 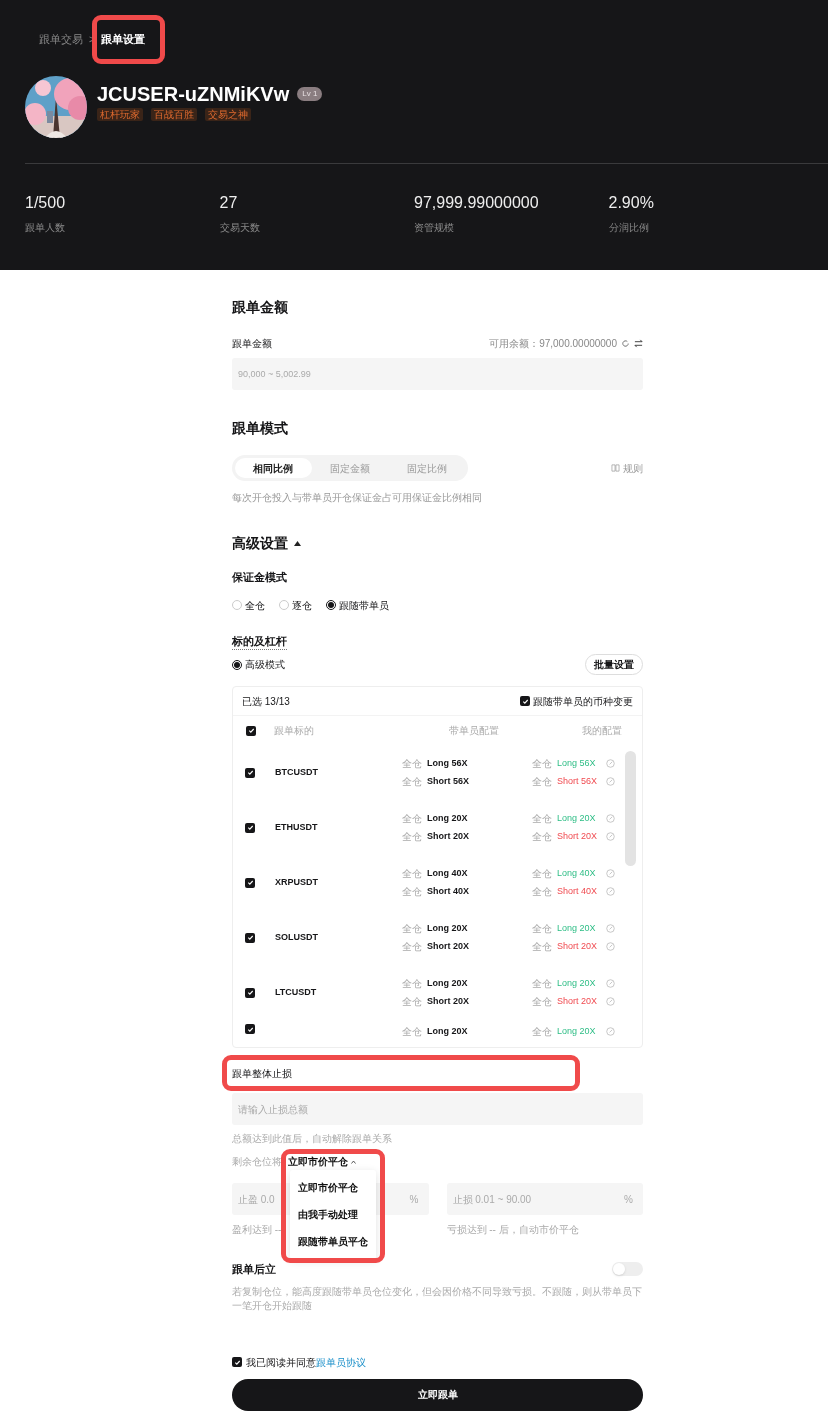 I want to click on user-name: JCUSER-uZNMiKVw, so click(x=193, y=94).